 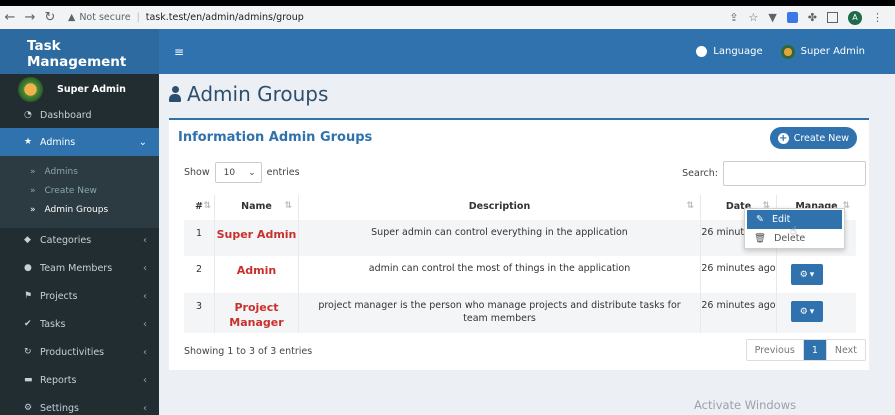 I want to click on search-label: Search:, so click(x=700, y=173).